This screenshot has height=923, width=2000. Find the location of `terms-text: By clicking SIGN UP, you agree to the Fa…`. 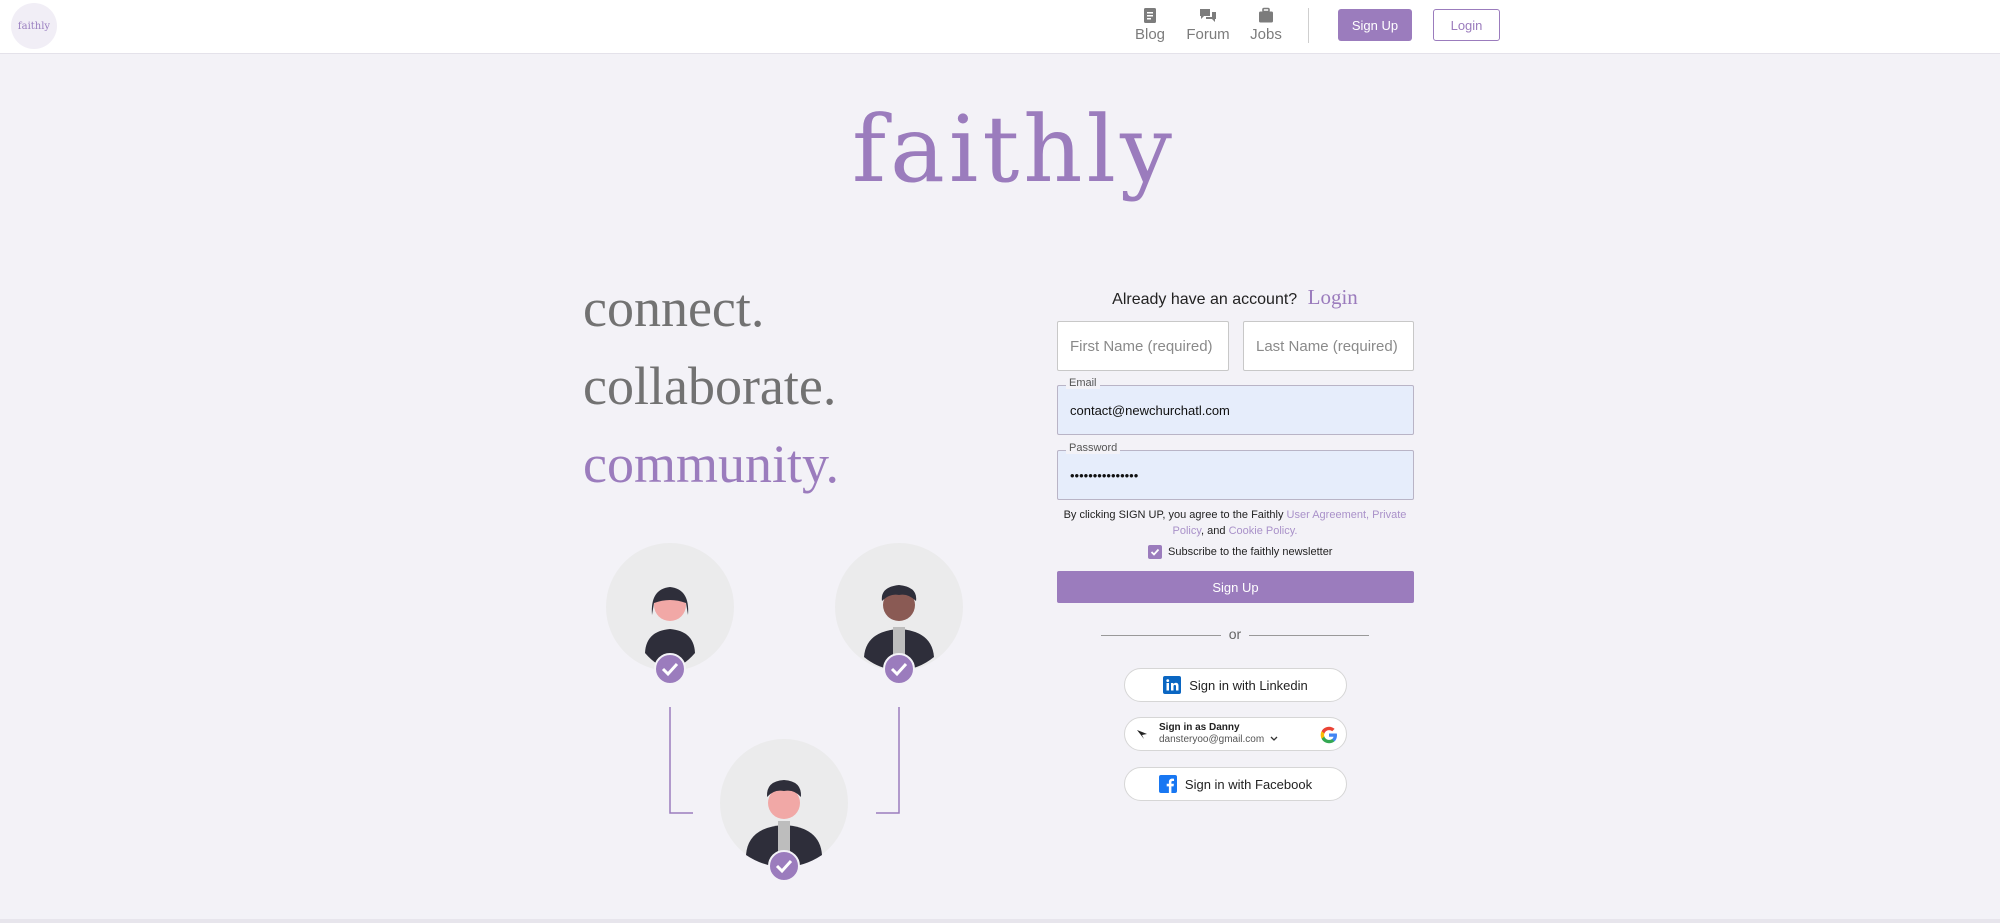

terms-text: By clicking SIGN UP, you agree to the Fa… is located at coordinates (1235, 523).